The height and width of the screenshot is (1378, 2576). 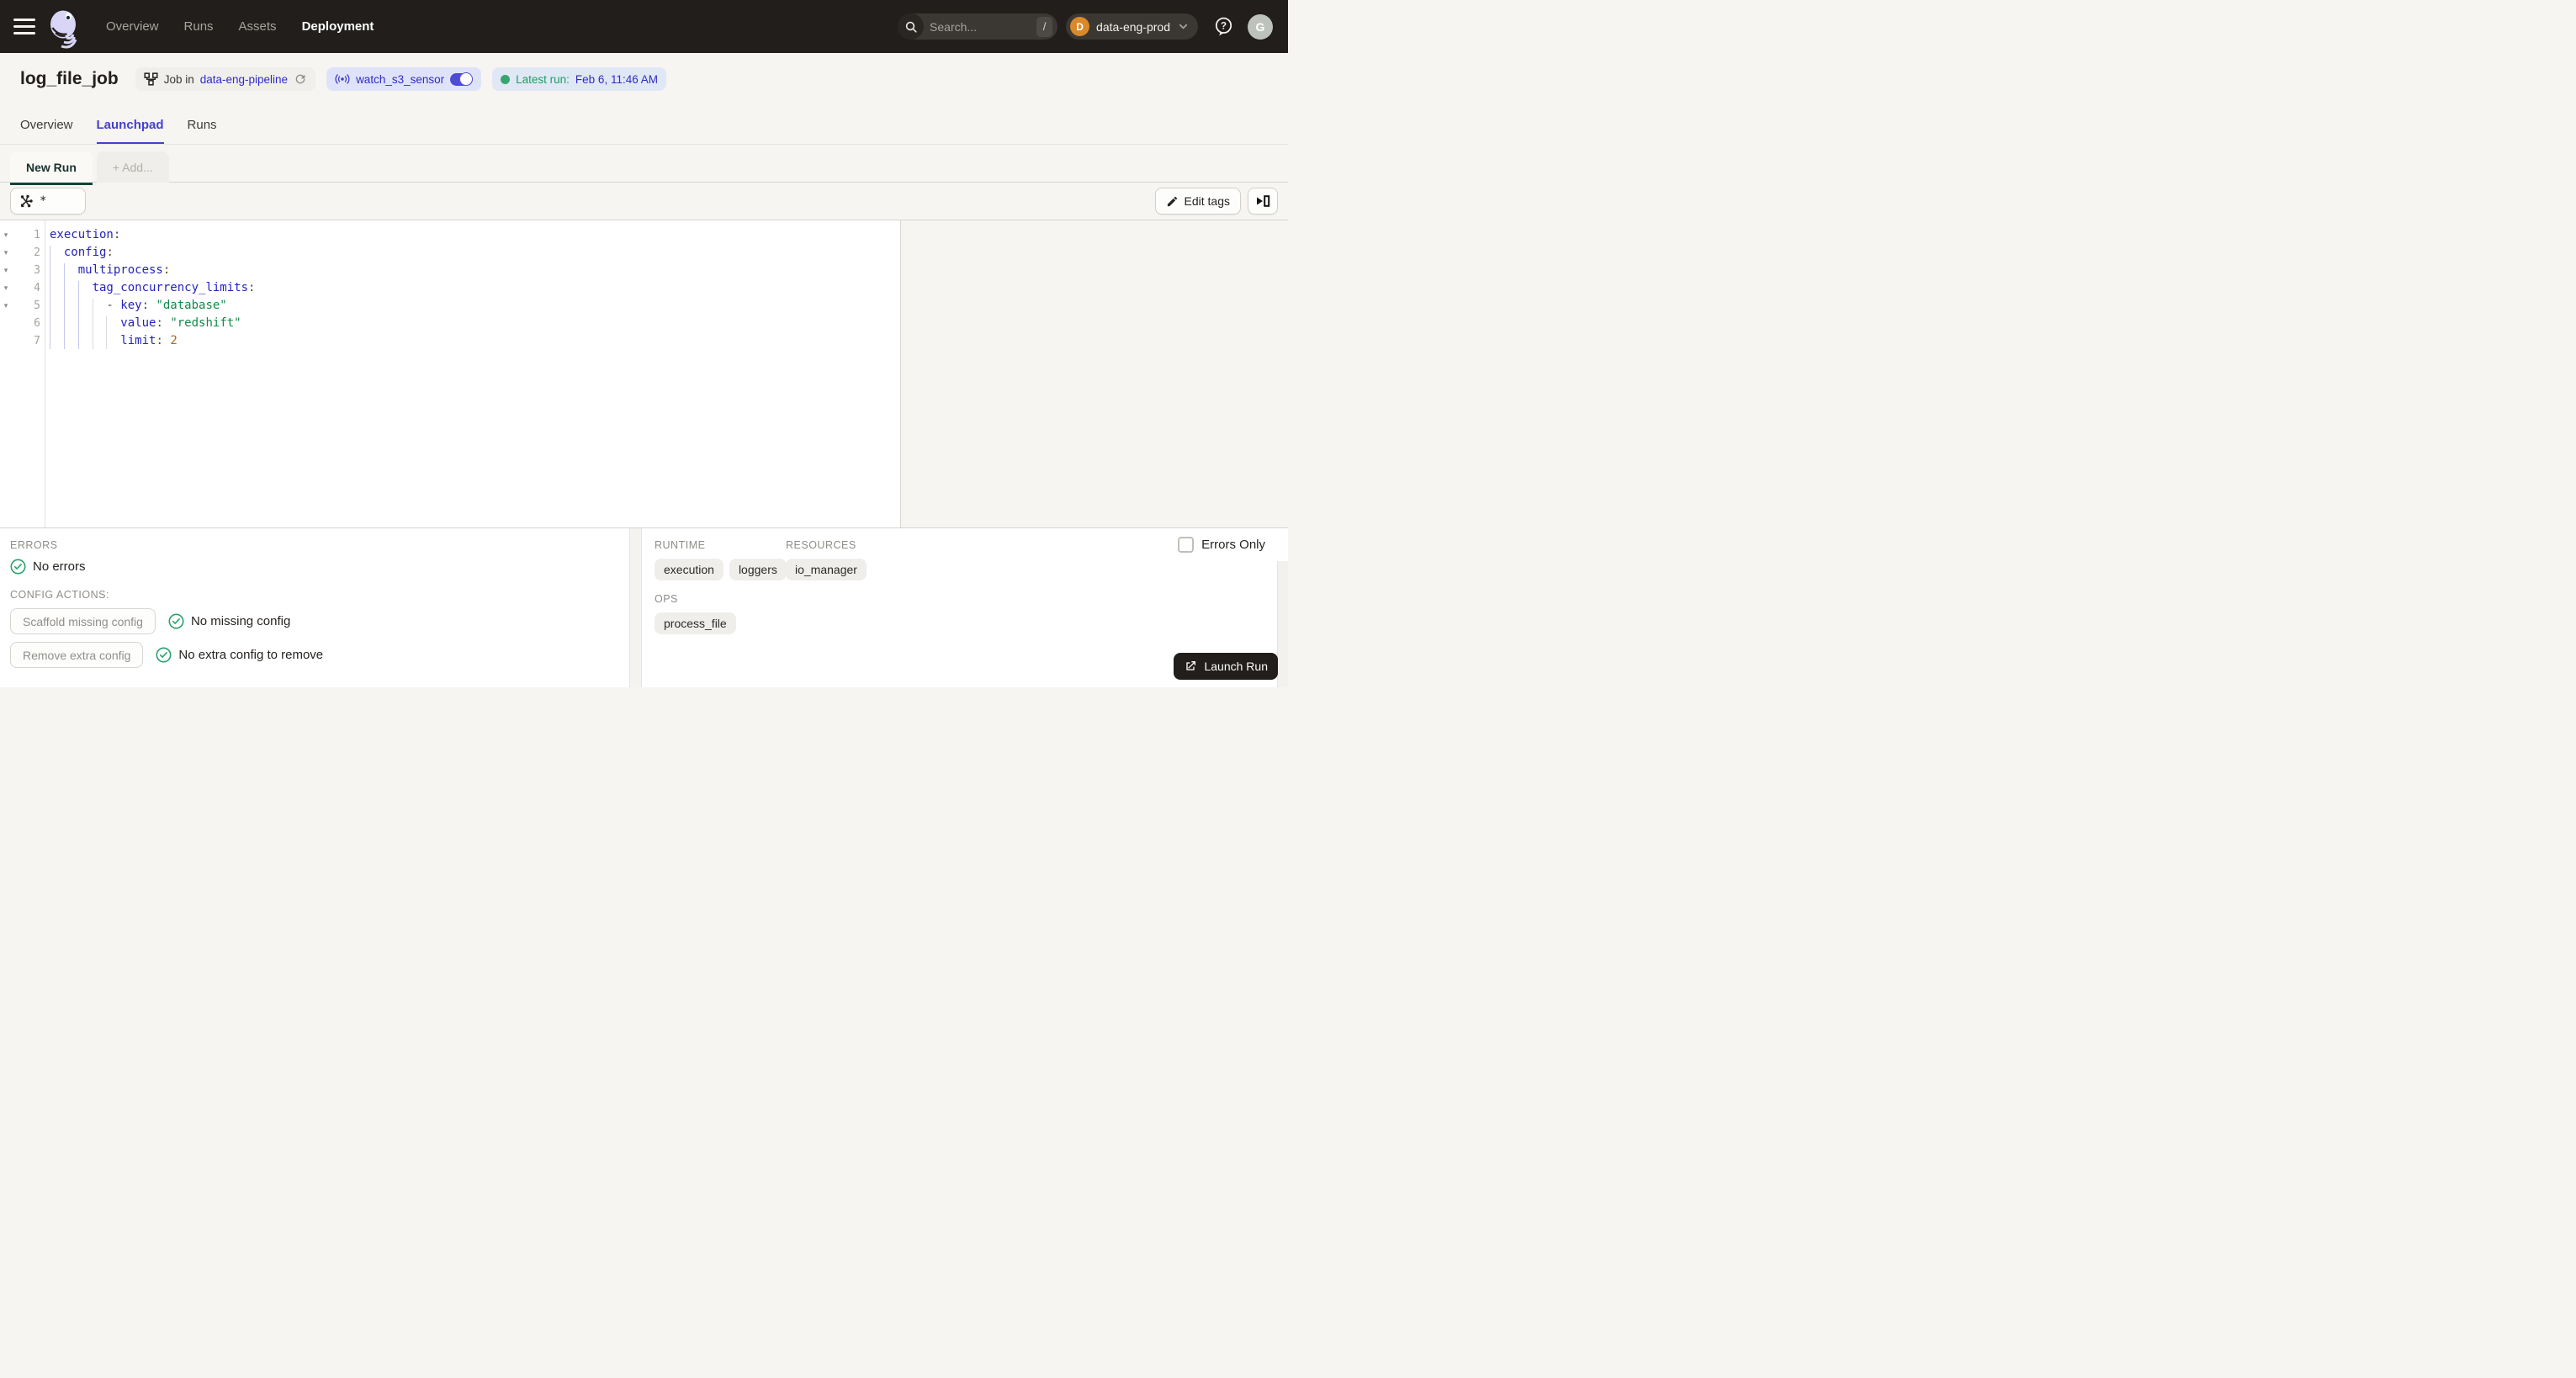 What do you see at coordinates (178, 79) in the screenshot?
I see `job-badge-prefix: Job in` at bounding box center [178, 79].